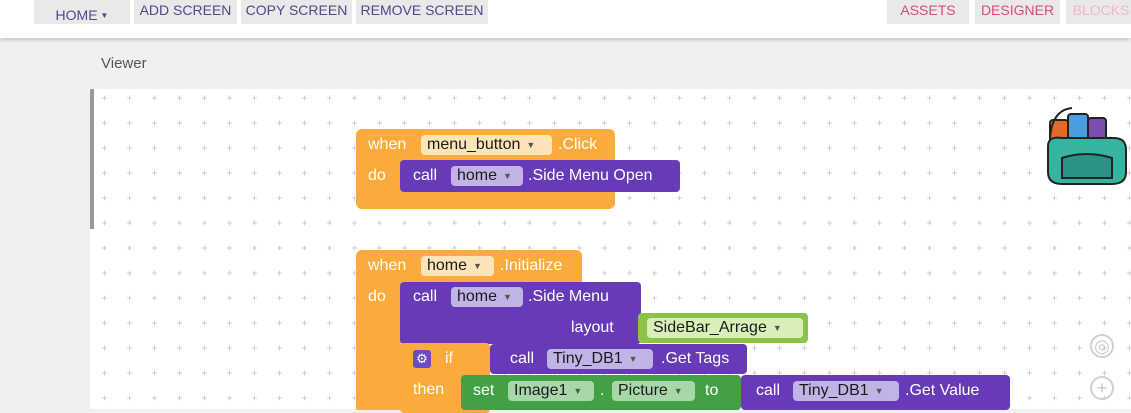 The image size is (1131, 413). Describe the element at coordinates (104, 15) in the screenshot. I see `dropdown-caret-icon: ▼` at that location.